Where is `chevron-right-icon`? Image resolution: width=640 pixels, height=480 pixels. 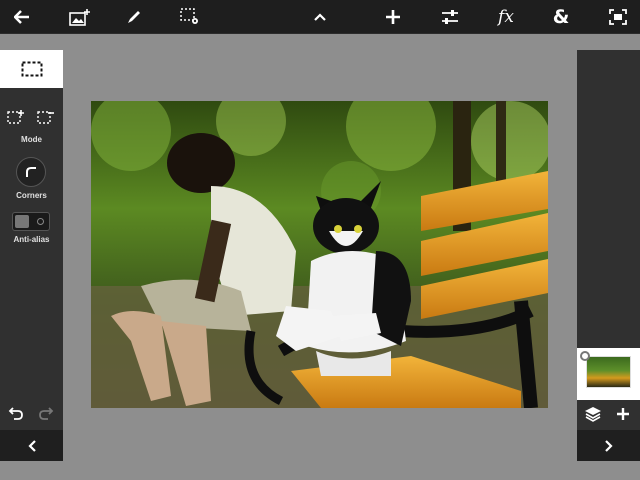
chevron-right-icon is located at coordinates (608, 445).